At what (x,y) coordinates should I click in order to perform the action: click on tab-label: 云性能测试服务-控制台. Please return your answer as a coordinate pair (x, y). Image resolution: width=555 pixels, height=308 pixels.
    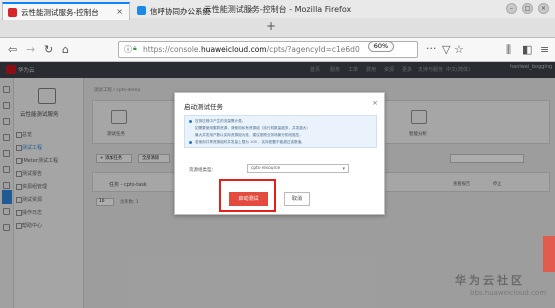
    Looking at the image, I should click on (60, 12).